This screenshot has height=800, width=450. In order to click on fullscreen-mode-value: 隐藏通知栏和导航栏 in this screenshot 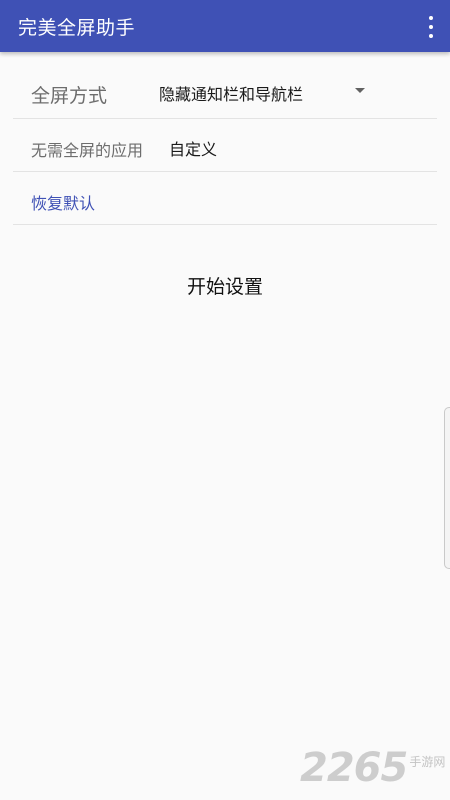, I will do `click(231, 94)`.